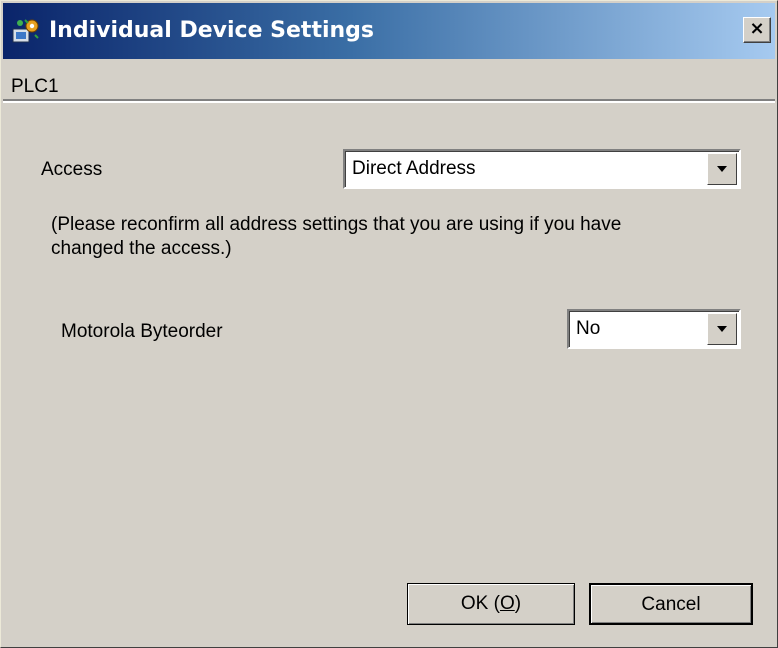  I want to click on device-settings-icon, so click(26, 32).